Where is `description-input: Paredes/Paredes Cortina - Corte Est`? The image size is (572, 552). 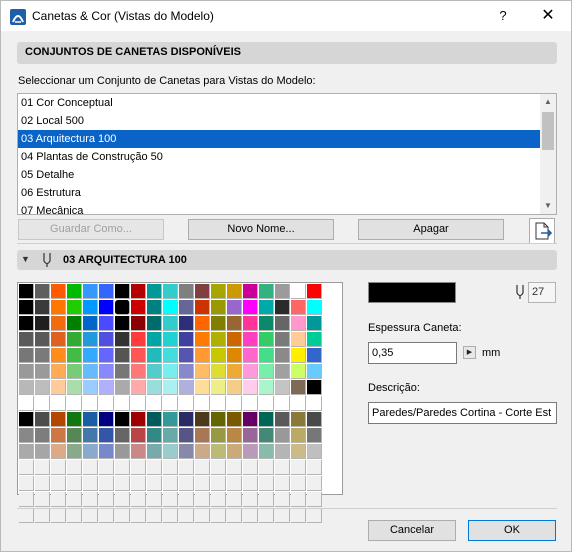 description-input: Paredes/Paredes Cortina - Corte Est is located at coordinates (462, 413).